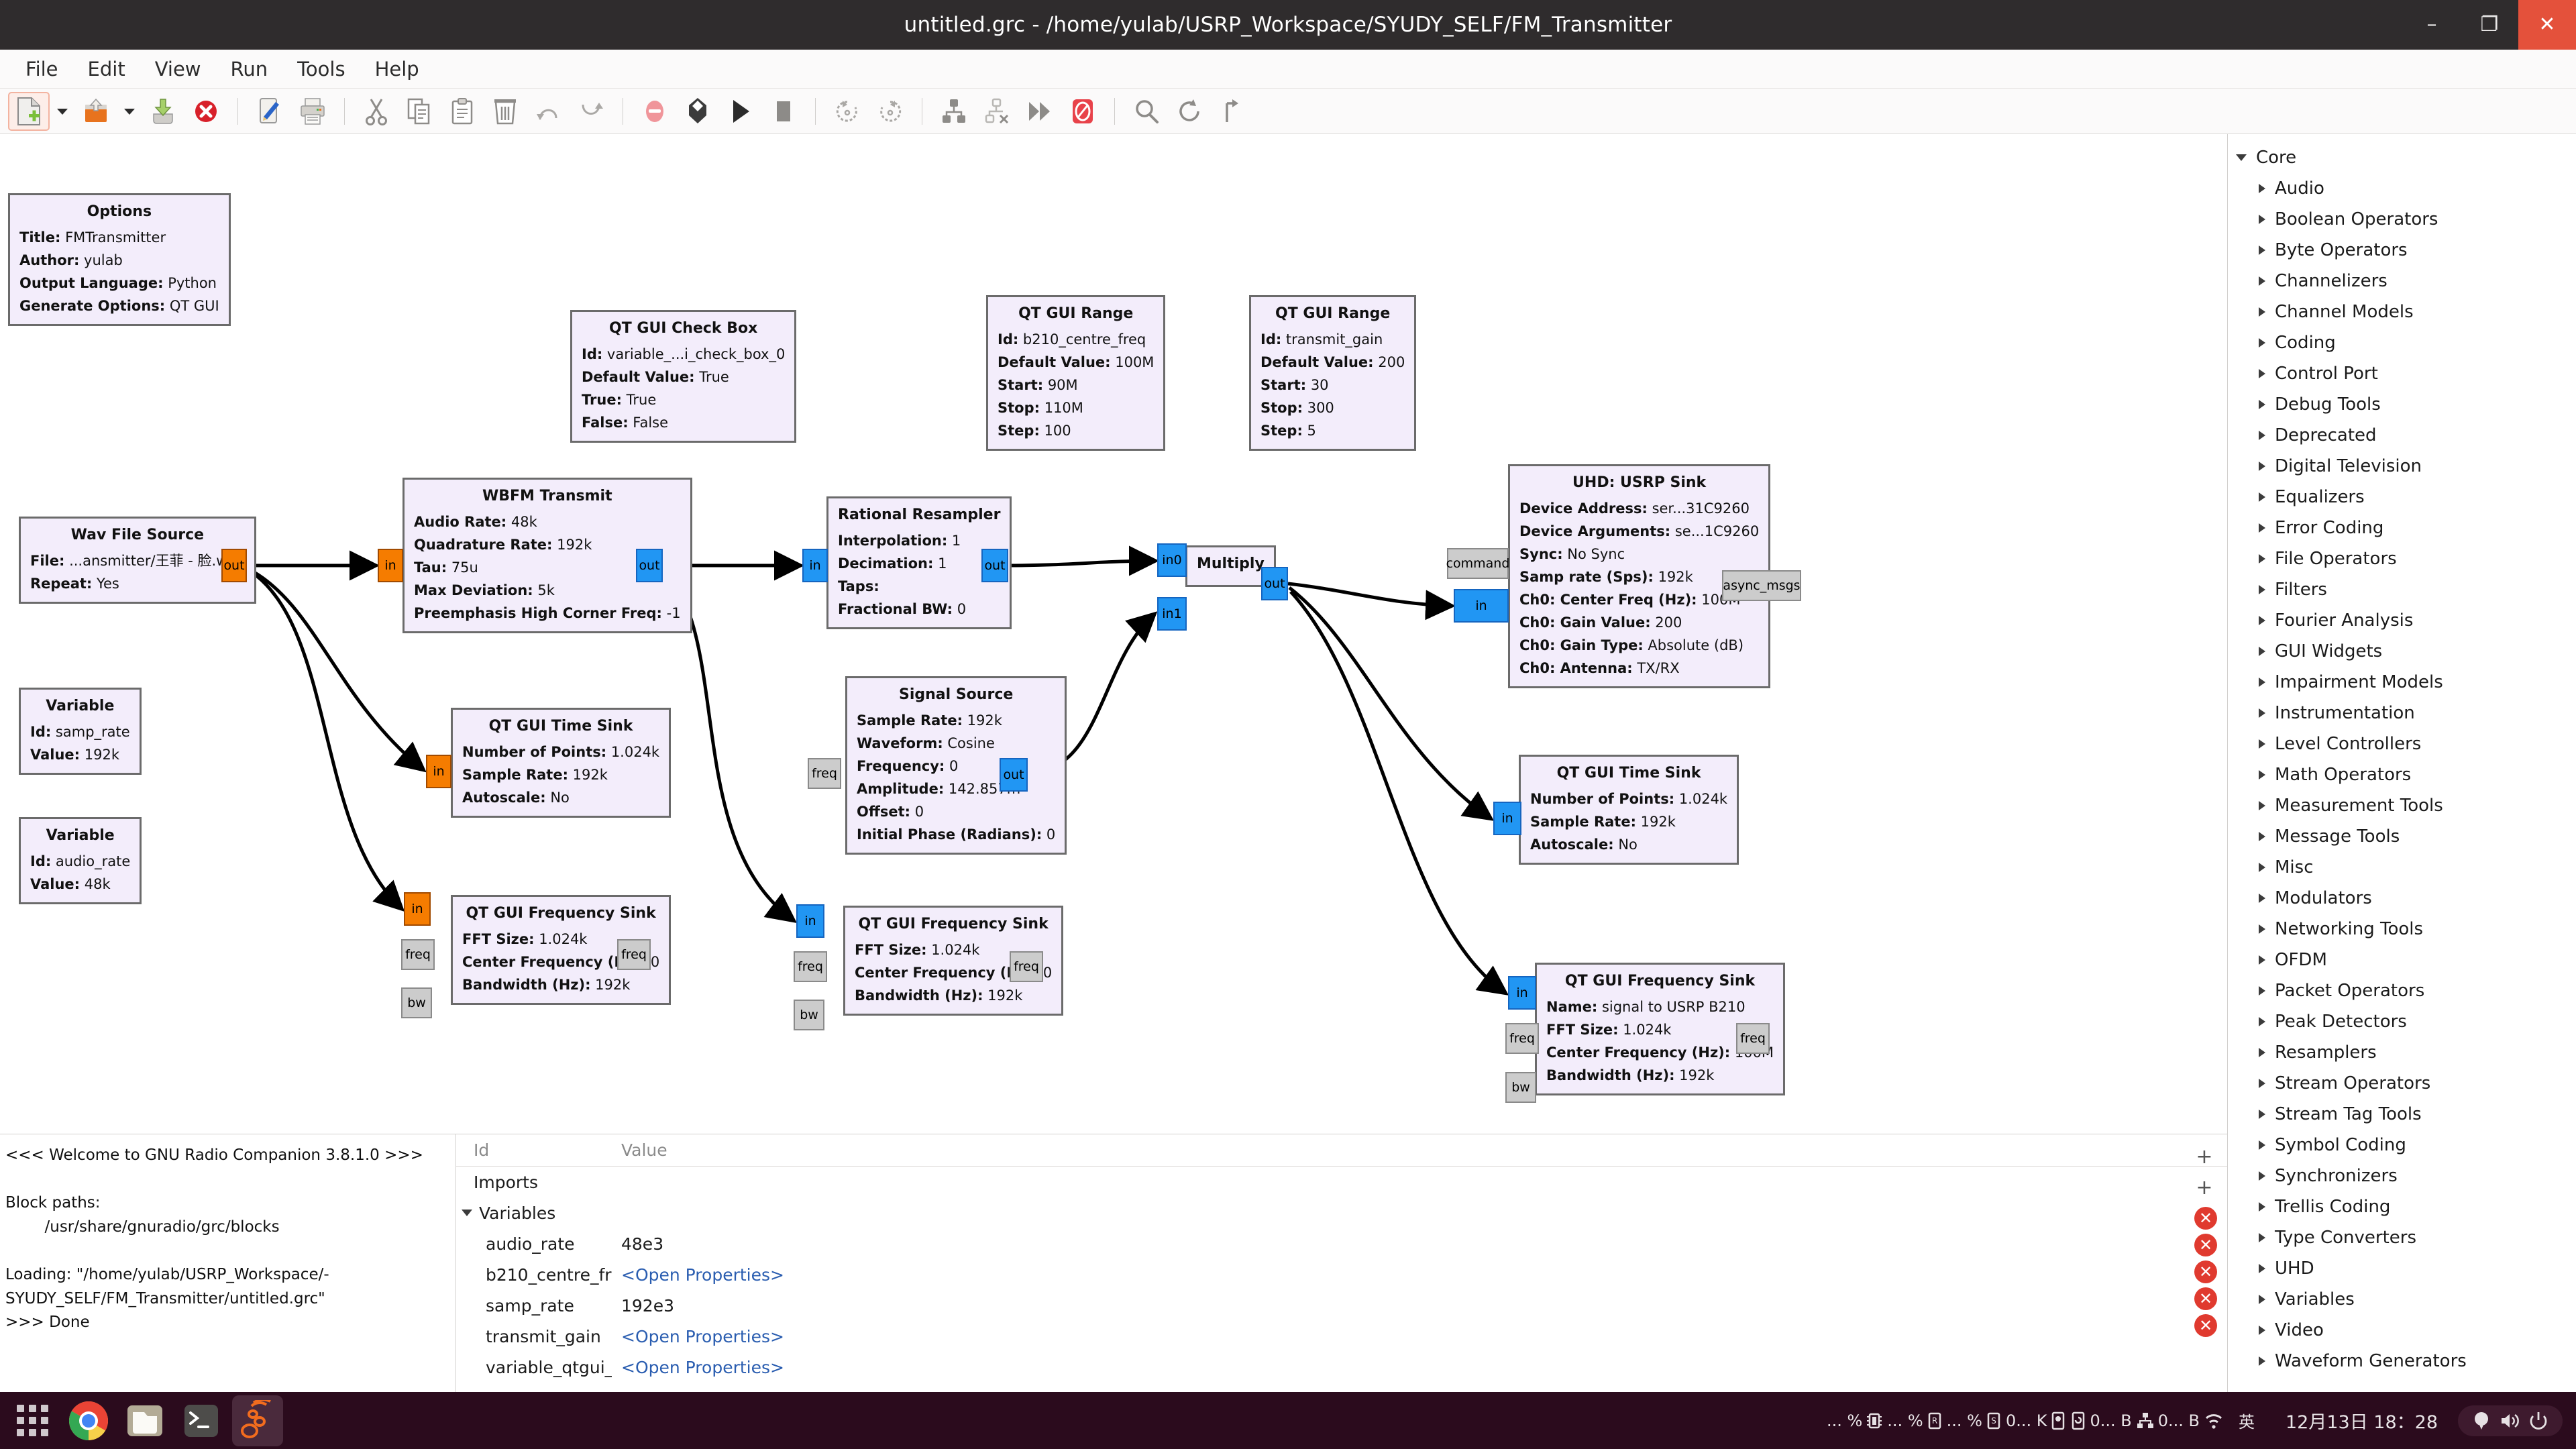 The height and width of the screenshot is (1449, 2576). What do you see at coordinates (269, 111) in the screenshot?
I see `edit-properties-button` at bounding box center [269, 111].